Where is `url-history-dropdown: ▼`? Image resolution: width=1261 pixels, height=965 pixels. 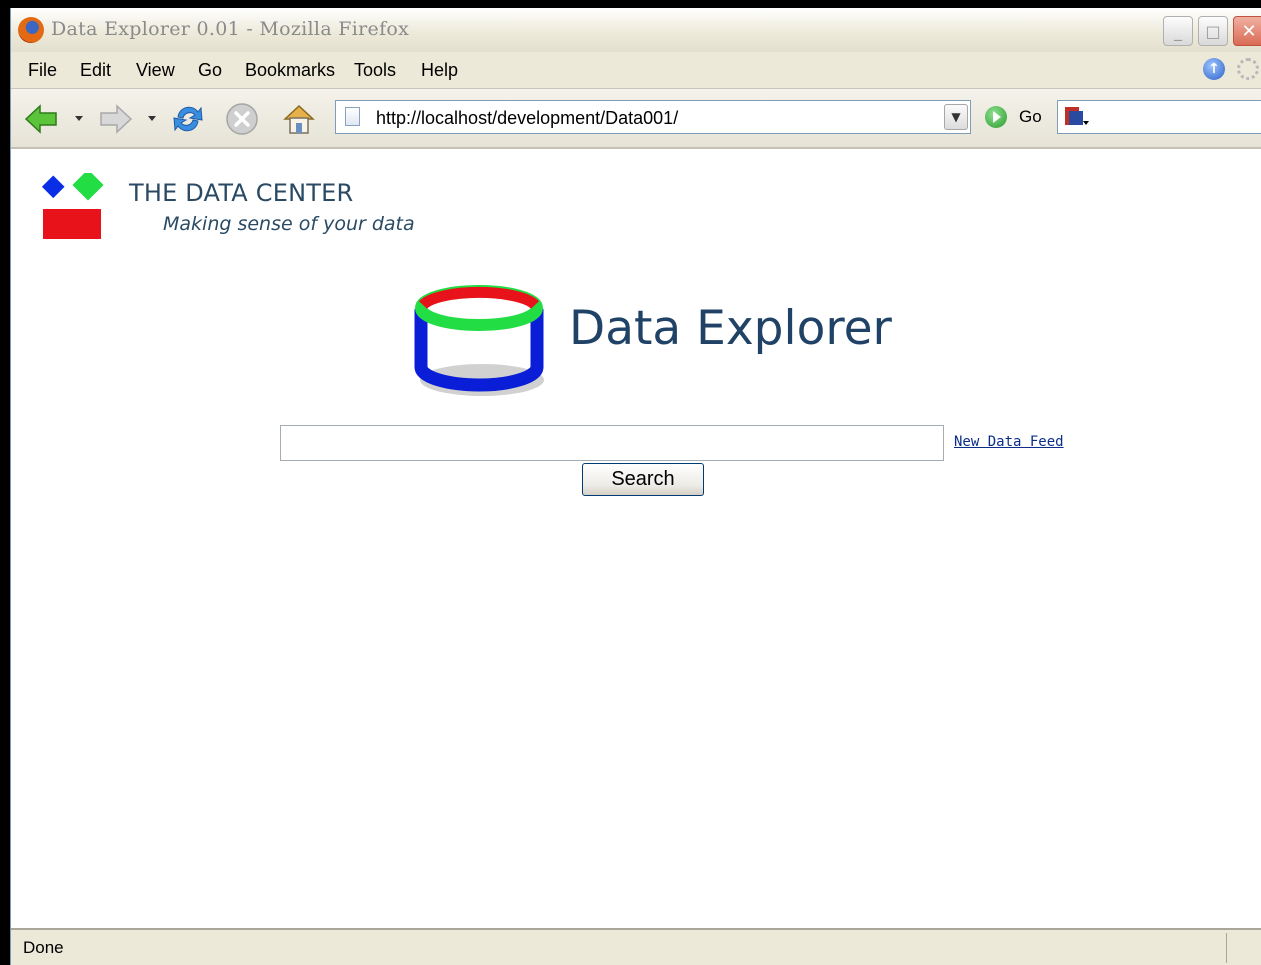
url-history-dropdown: ▼ is located at coordinates (956, 117).